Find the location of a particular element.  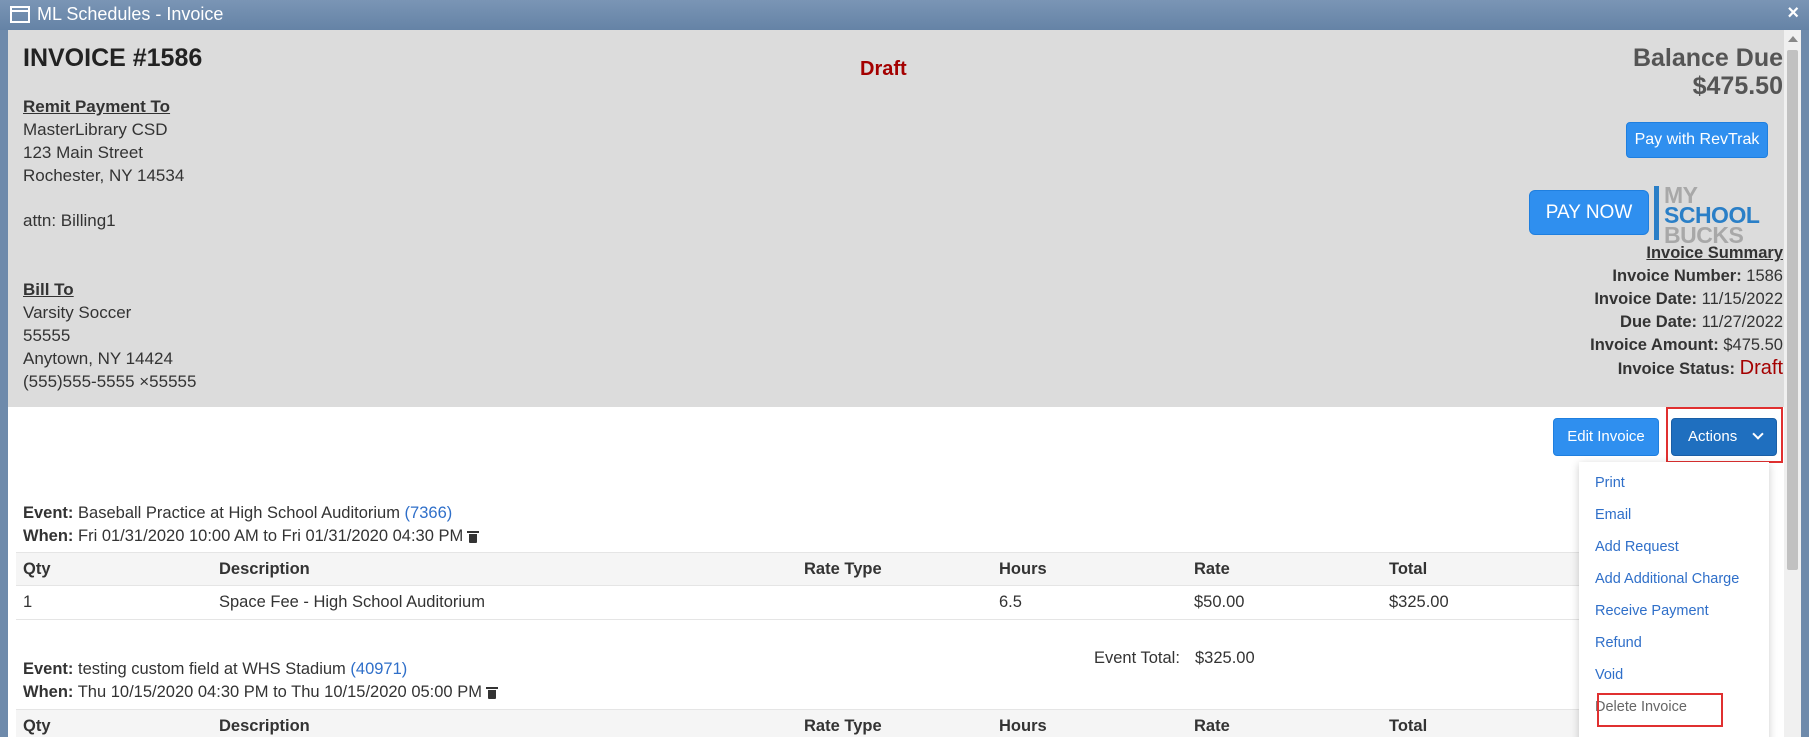

menu-item-refund: Refund is located at coordinates (1618, 643).